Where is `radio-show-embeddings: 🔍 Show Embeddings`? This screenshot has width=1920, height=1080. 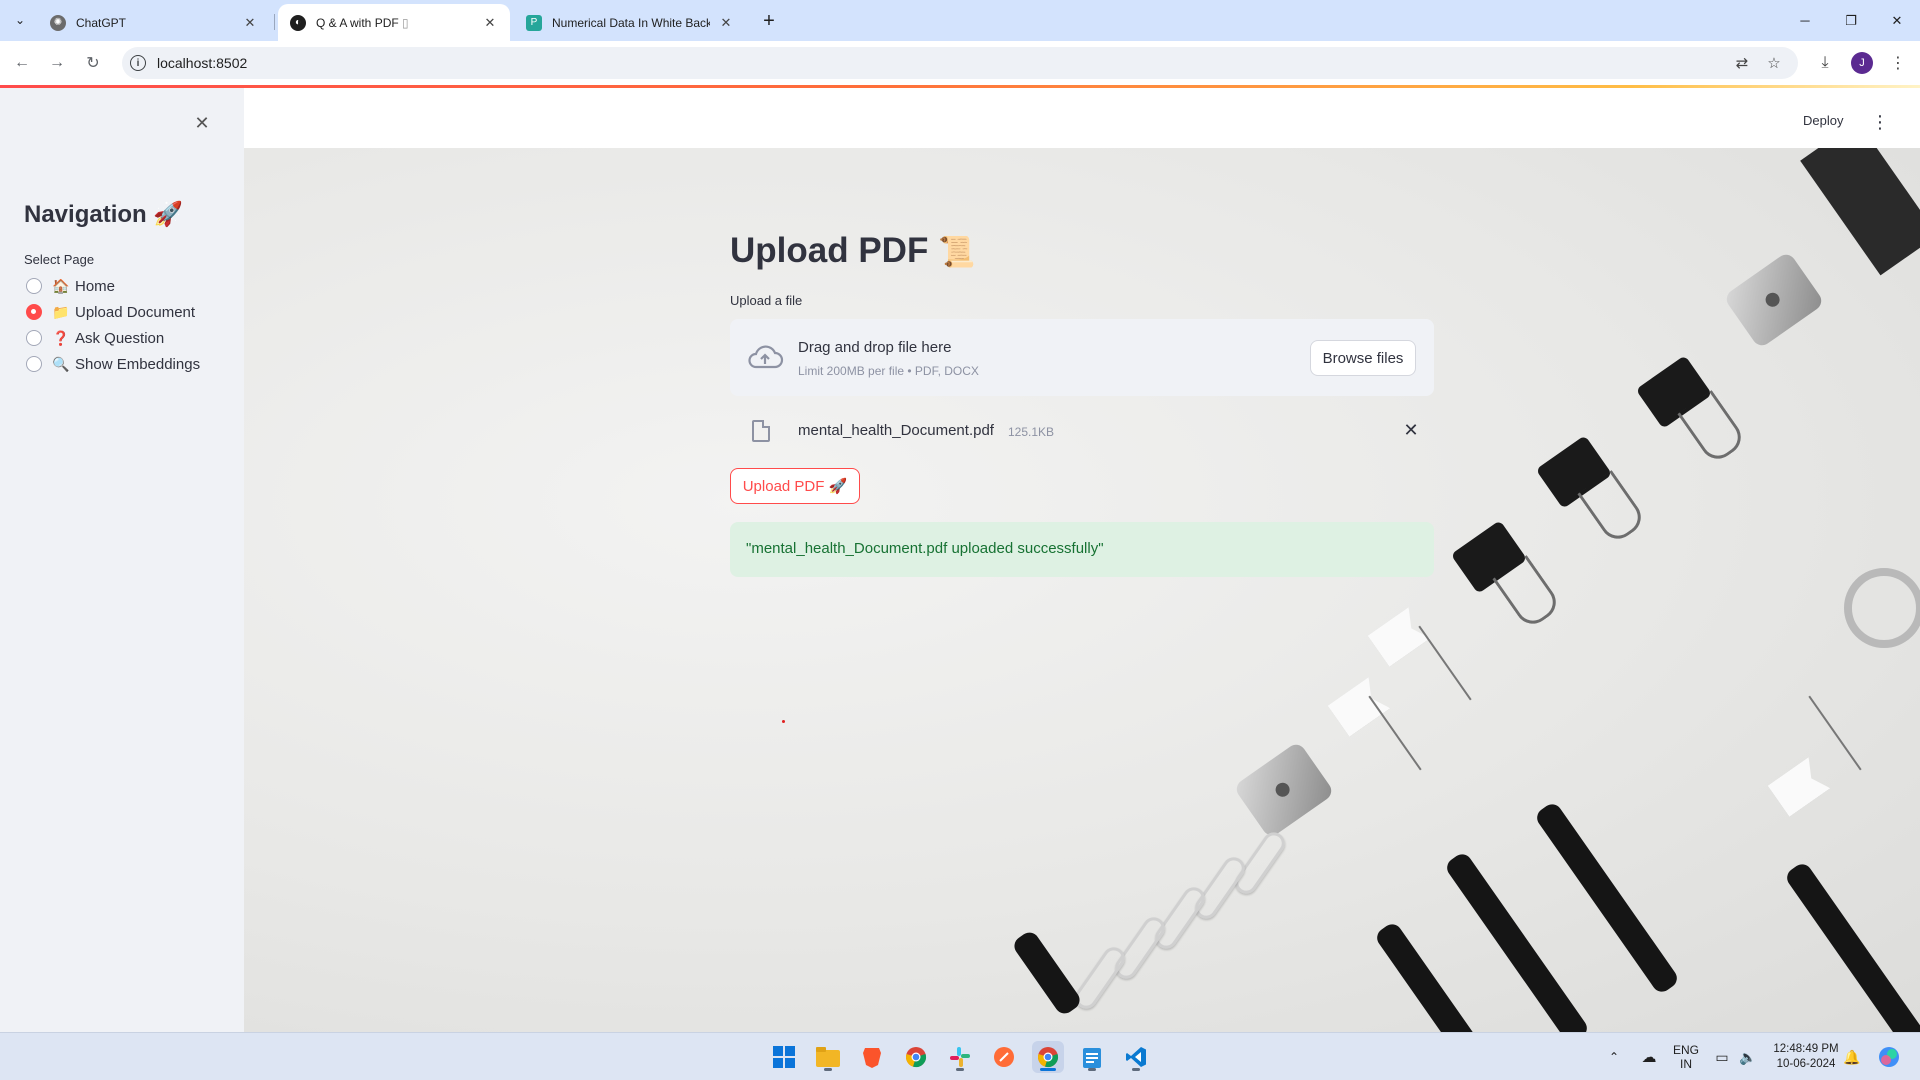 radio-show-embeddings: 🔍 Show Embeddings is located at coordinates (113, 364).